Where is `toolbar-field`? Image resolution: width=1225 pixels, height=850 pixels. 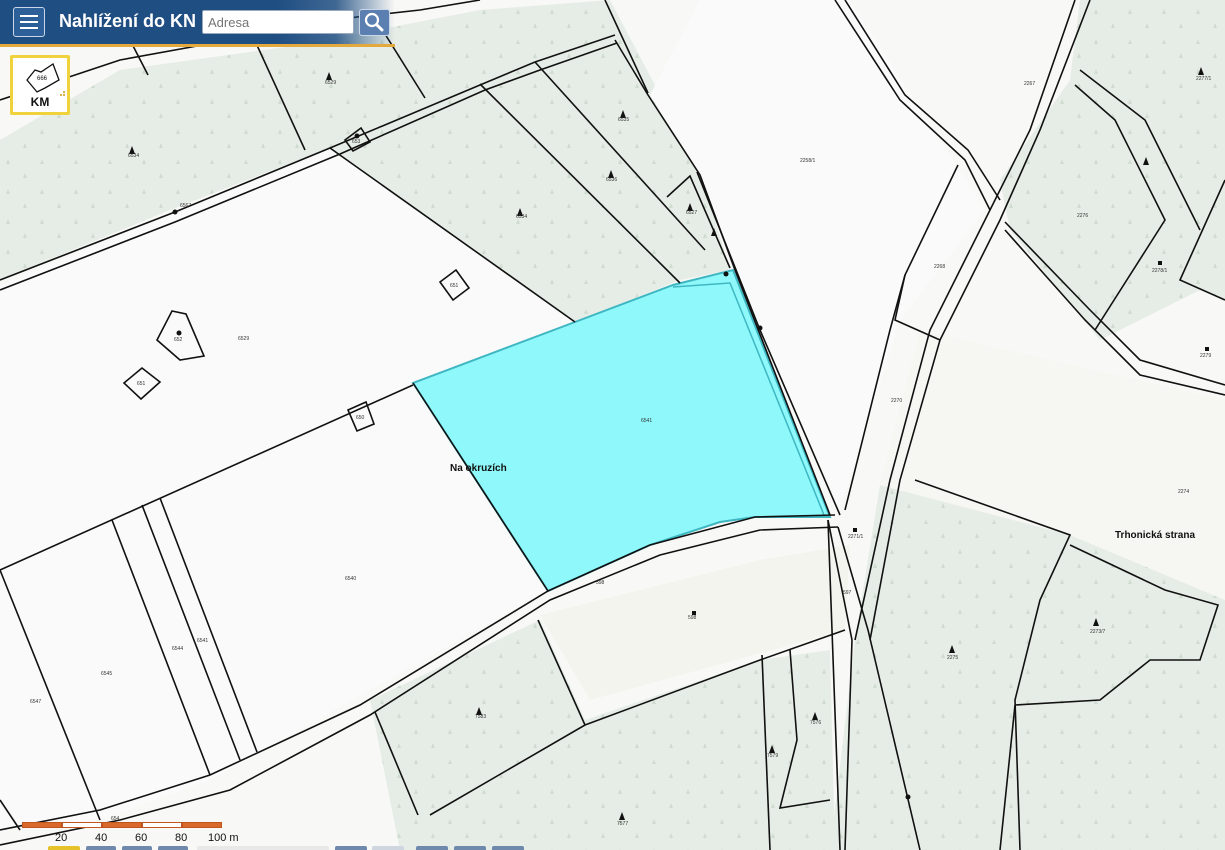
toolbar-field is located at coordinates (263, 848).